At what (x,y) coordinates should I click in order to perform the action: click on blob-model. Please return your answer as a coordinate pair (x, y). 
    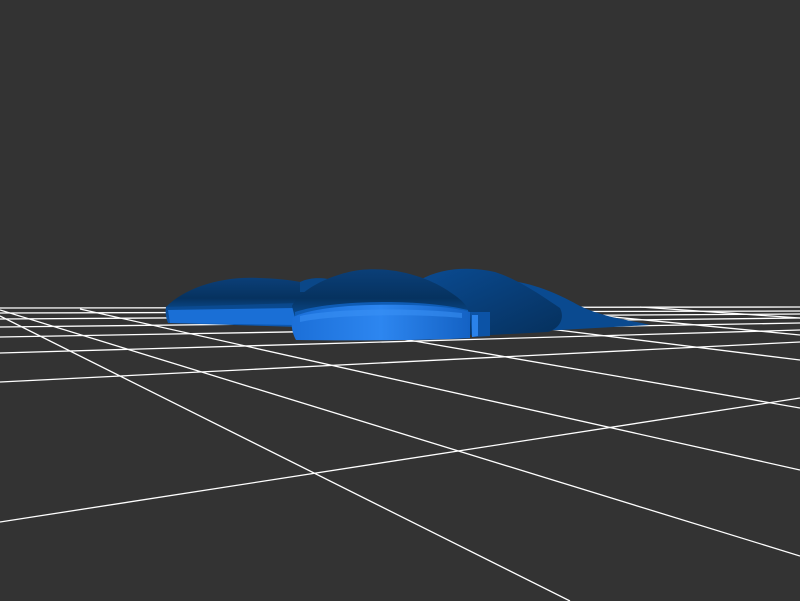
    Looking at the image, I should click on (407, 304).